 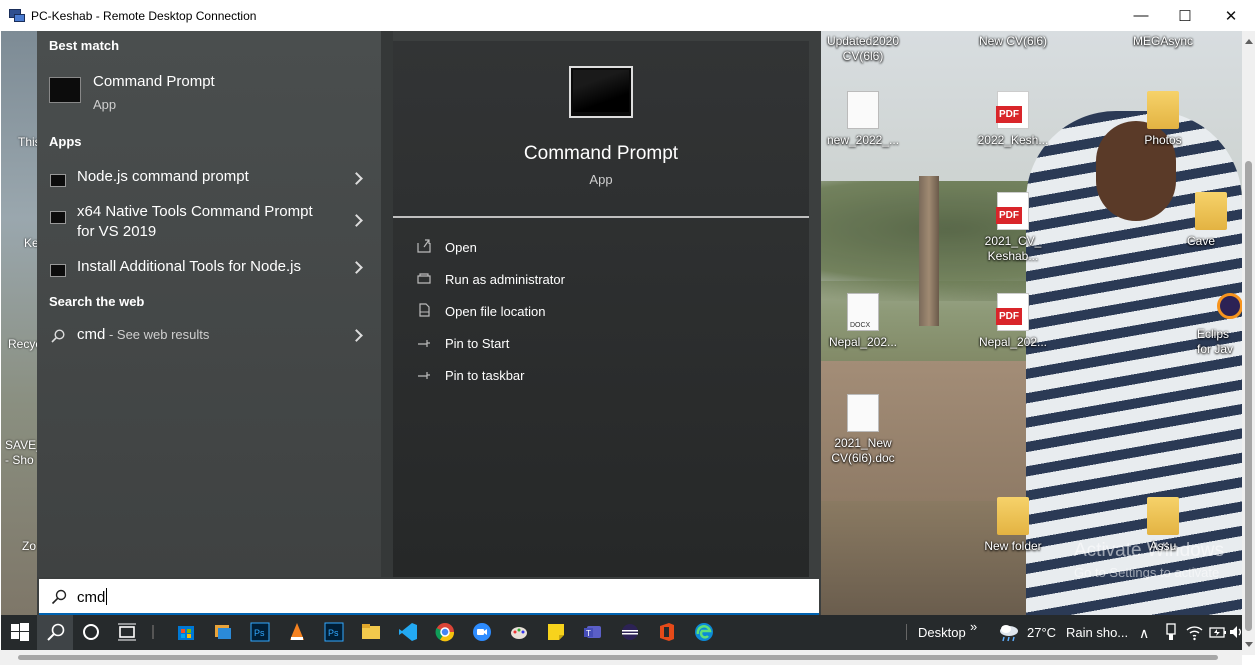 What do you see at coordinates (704, 632) in the screenshot?
I see `edge-icon` at bounding box center [704, 632].